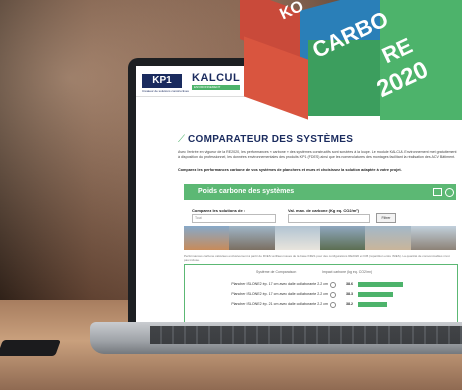  Describe the element at coordinates (216, 78) in the screenshot. I see `kalcul-logo: KALCUL` at that location.